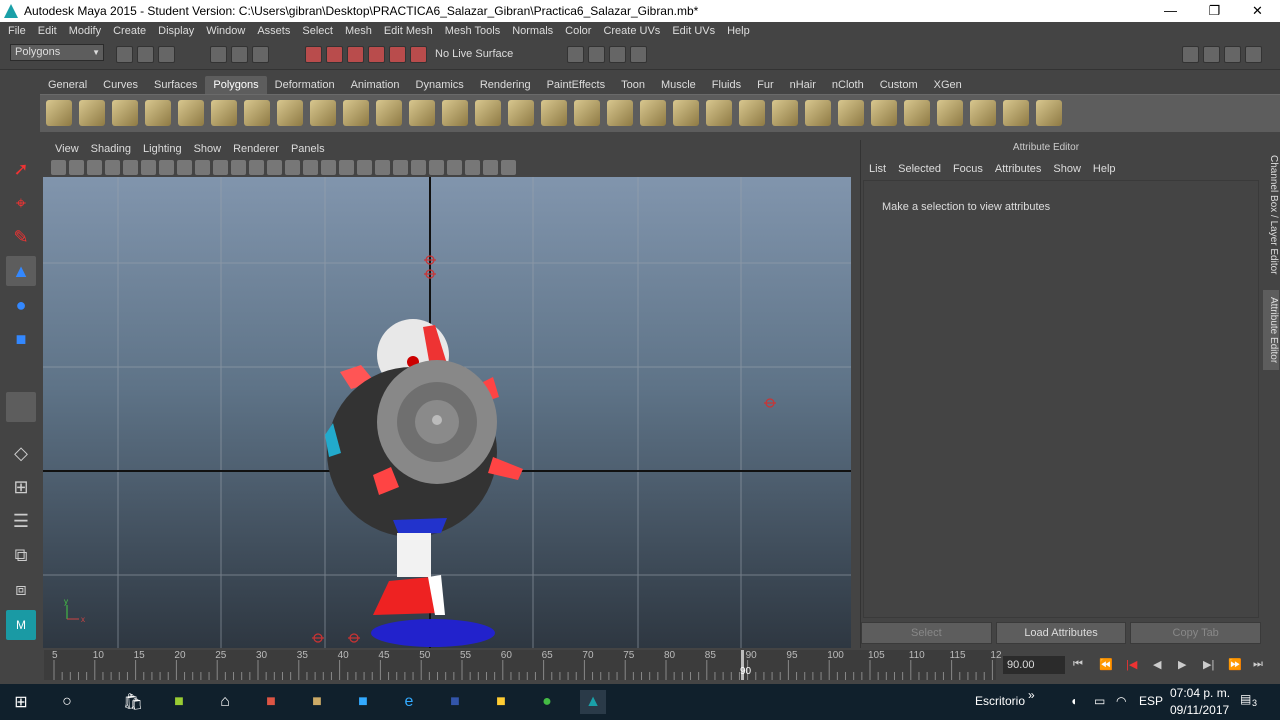  I want to click on language-indicator: ESP, so click(1151, 701).